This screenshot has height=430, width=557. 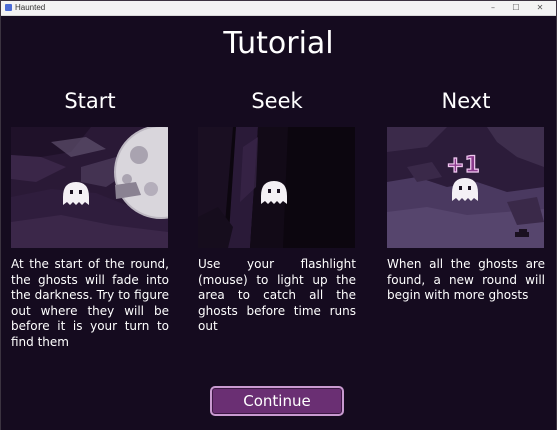 I want to click on start-illustration, so click(x=89, y=187).